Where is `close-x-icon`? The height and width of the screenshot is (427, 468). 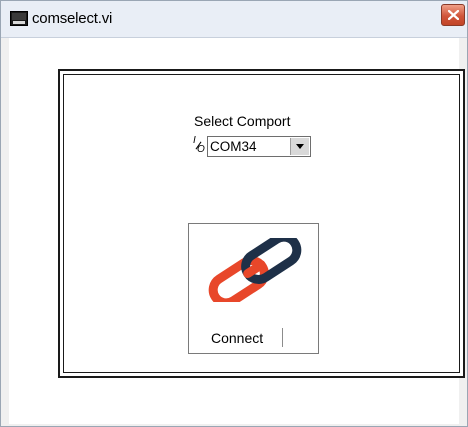
close-x-icon is located at coordinates (453, 15).